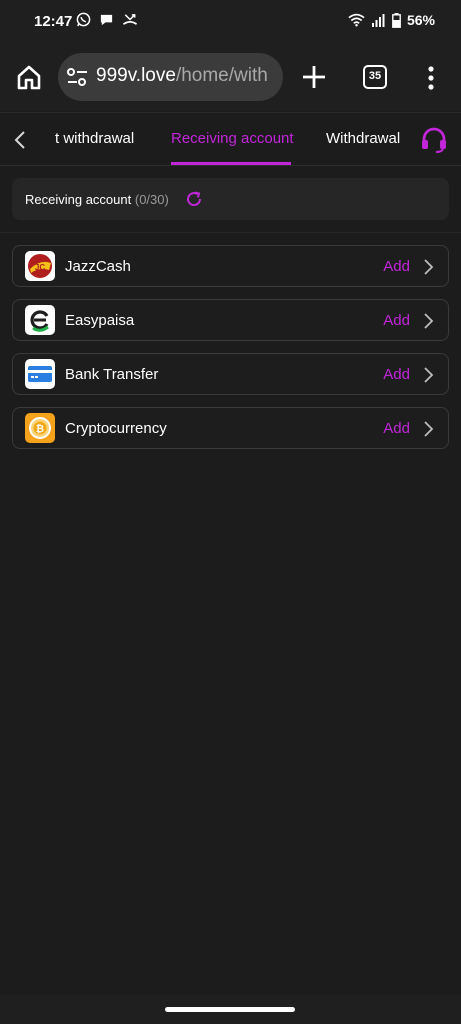 This screenshot has height=1024, width=461. Describe the element at coordinates (98, 266) in the screenshot. I see `method-name: JazzCash` at that location.